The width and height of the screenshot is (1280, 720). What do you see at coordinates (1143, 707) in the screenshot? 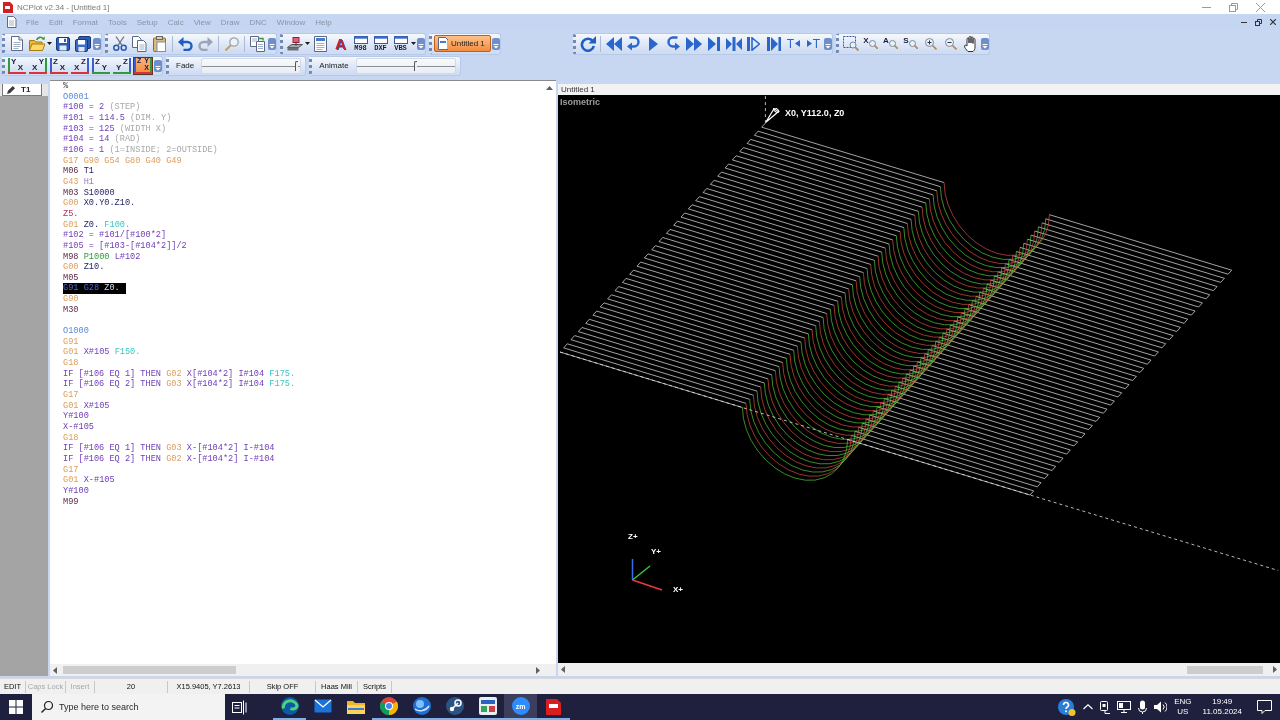
I see `microphone-icon` at bounding box center [1143, 707].